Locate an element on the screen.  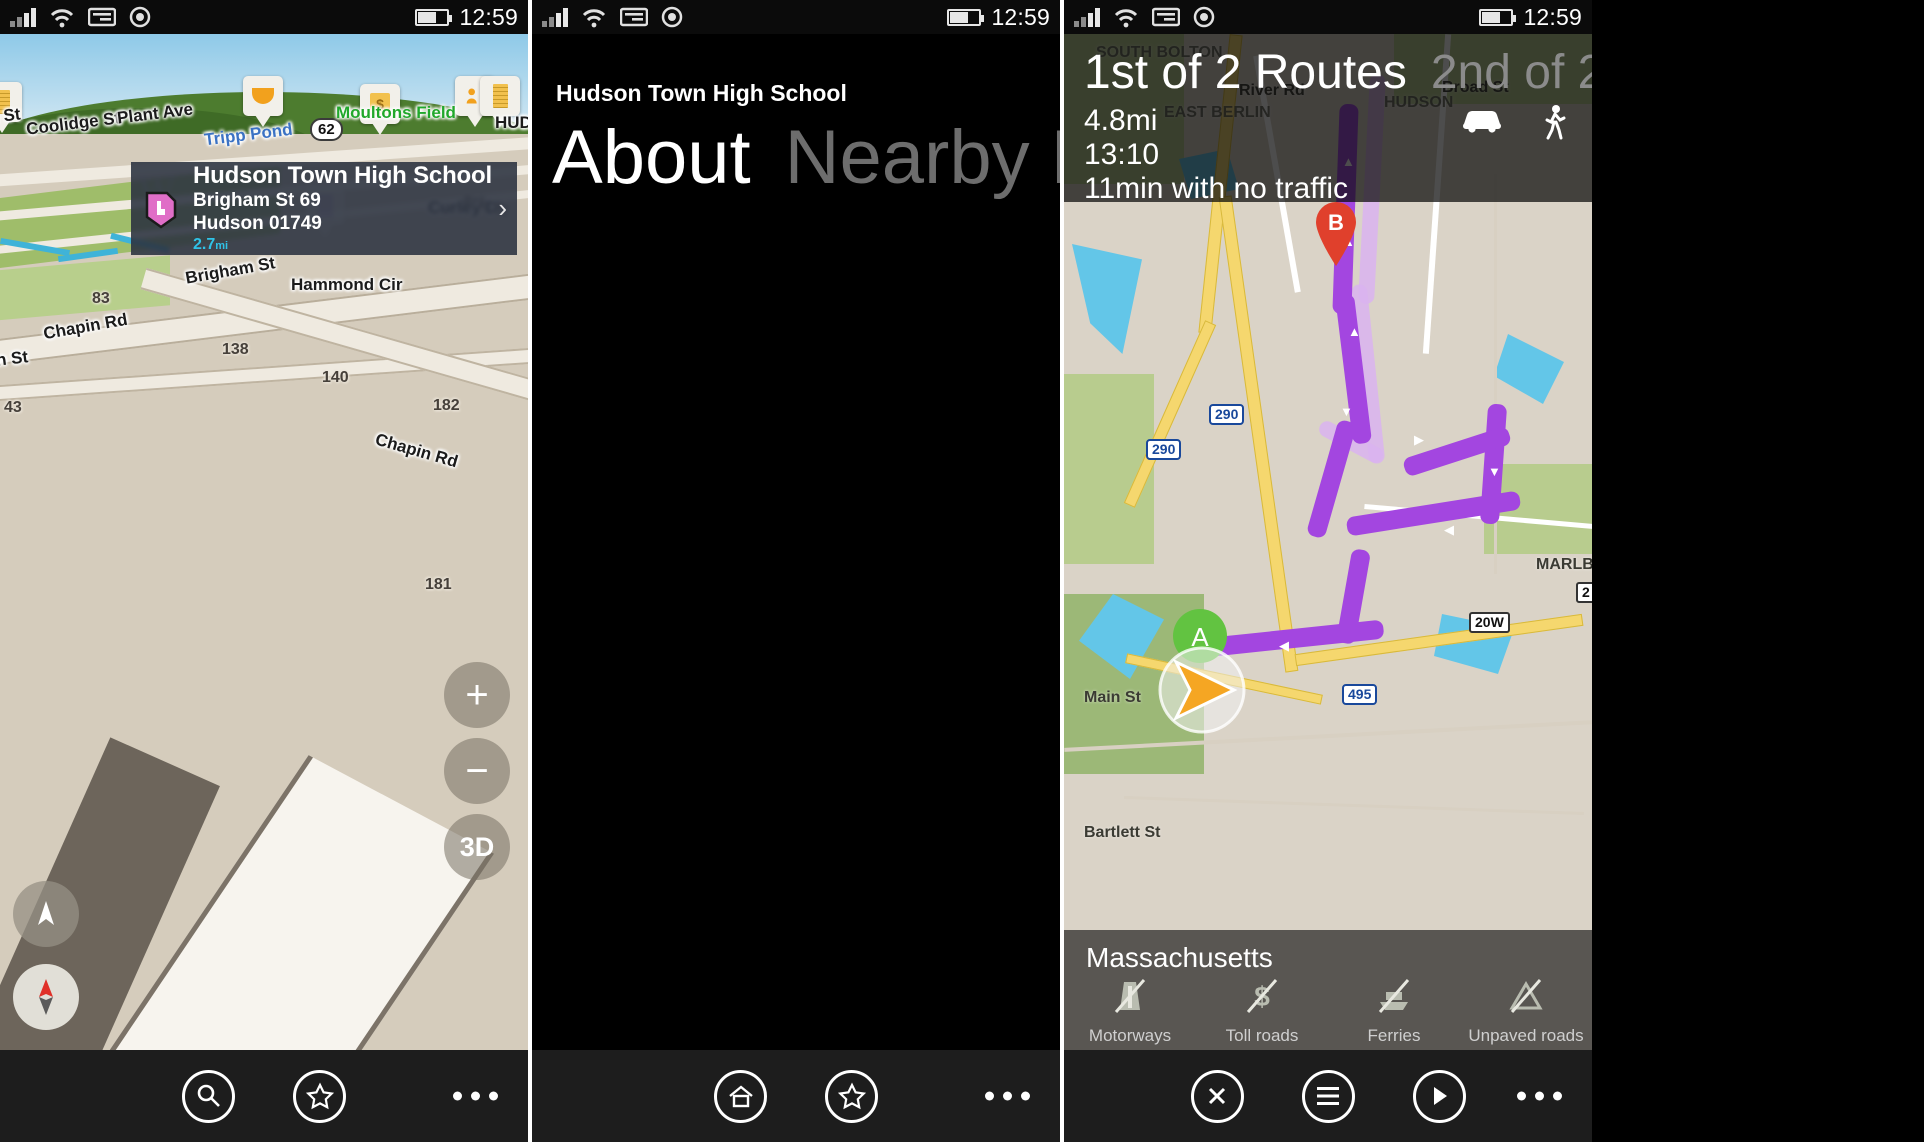
map-zoom-controls: + − 3D is located at coordinates (477, 776).